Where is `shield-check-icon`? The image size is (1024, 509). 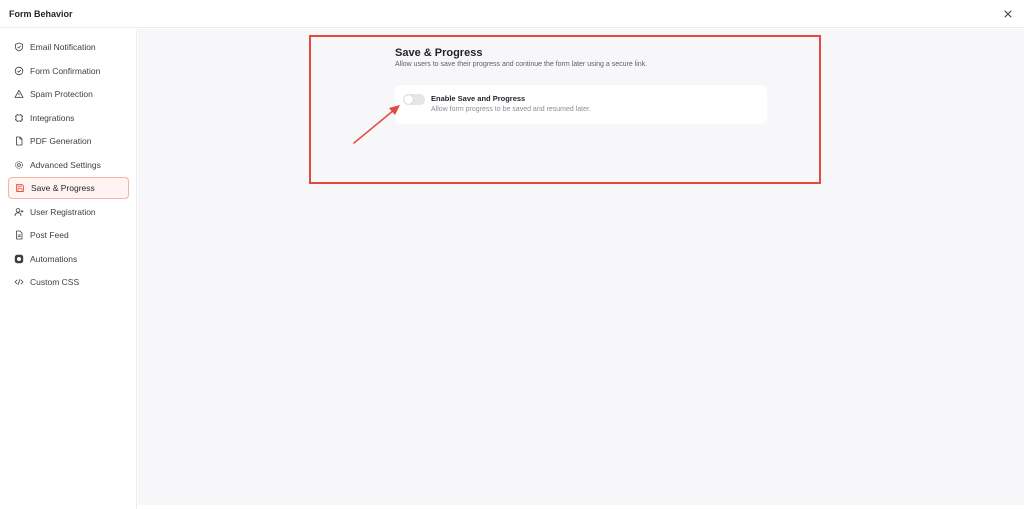
shield-check-icon is located at coordinates (19, 47).